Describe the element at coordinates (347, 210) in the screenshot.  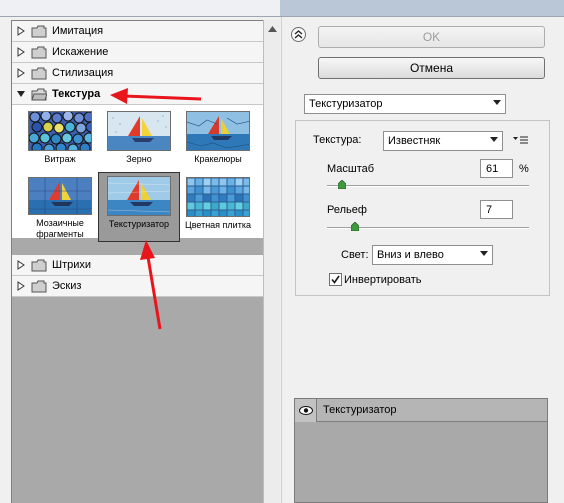
I see `relief-label: Рельеф` at that location.